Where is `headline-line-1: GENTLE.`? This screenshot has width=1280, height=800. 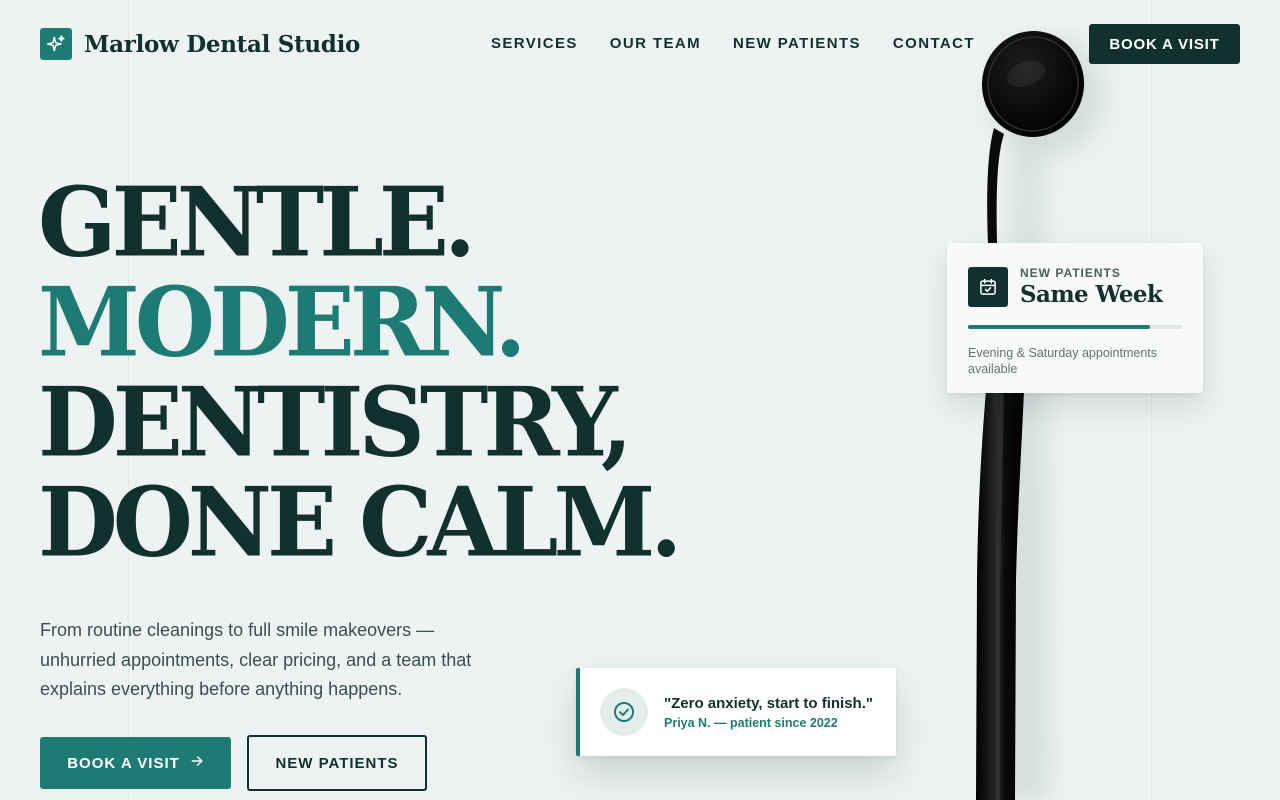
headline-line-1: GENTLE. is located at coordinates (257, 222).